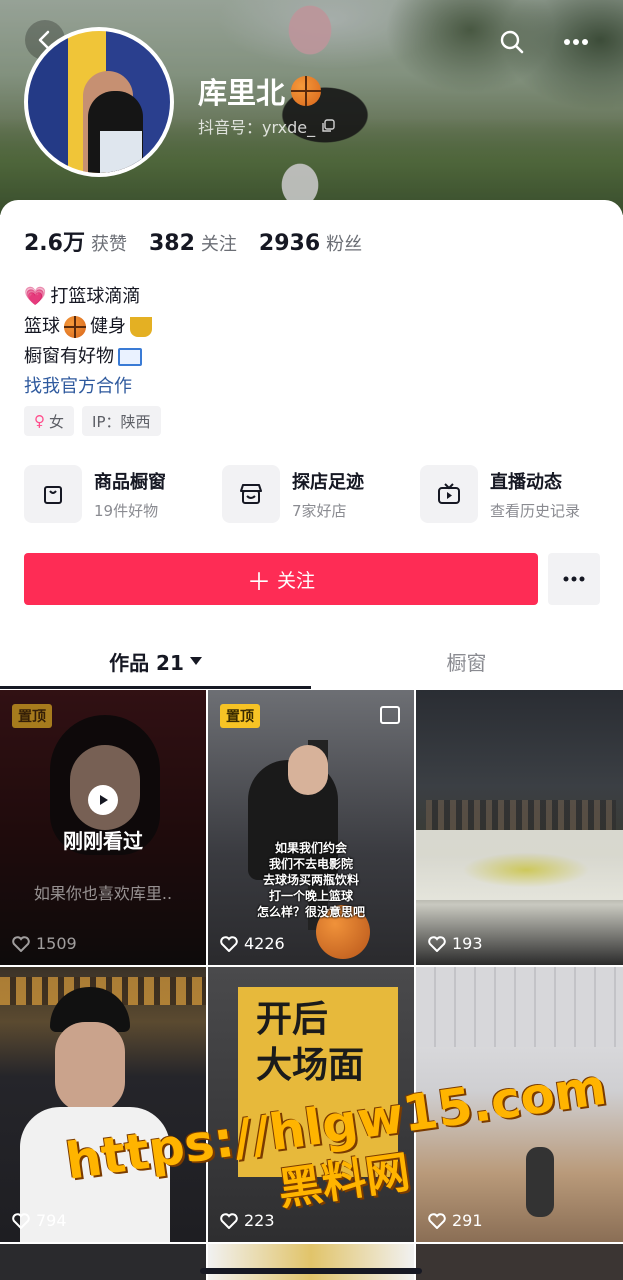 The image size is (623, 1280). I want to click on feature-live-history-sub: 查看历史记录, so click(535, 510).